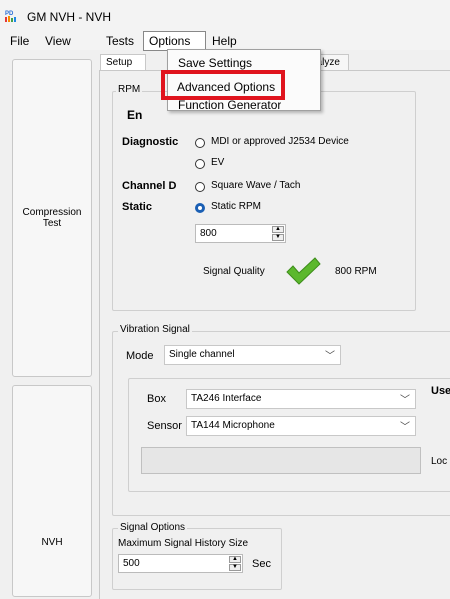 This screenshot has width=450, height=599. Describe the element at coordinates (149, 186) in the screenshot. I see `channel-label: Channel D` at that location.